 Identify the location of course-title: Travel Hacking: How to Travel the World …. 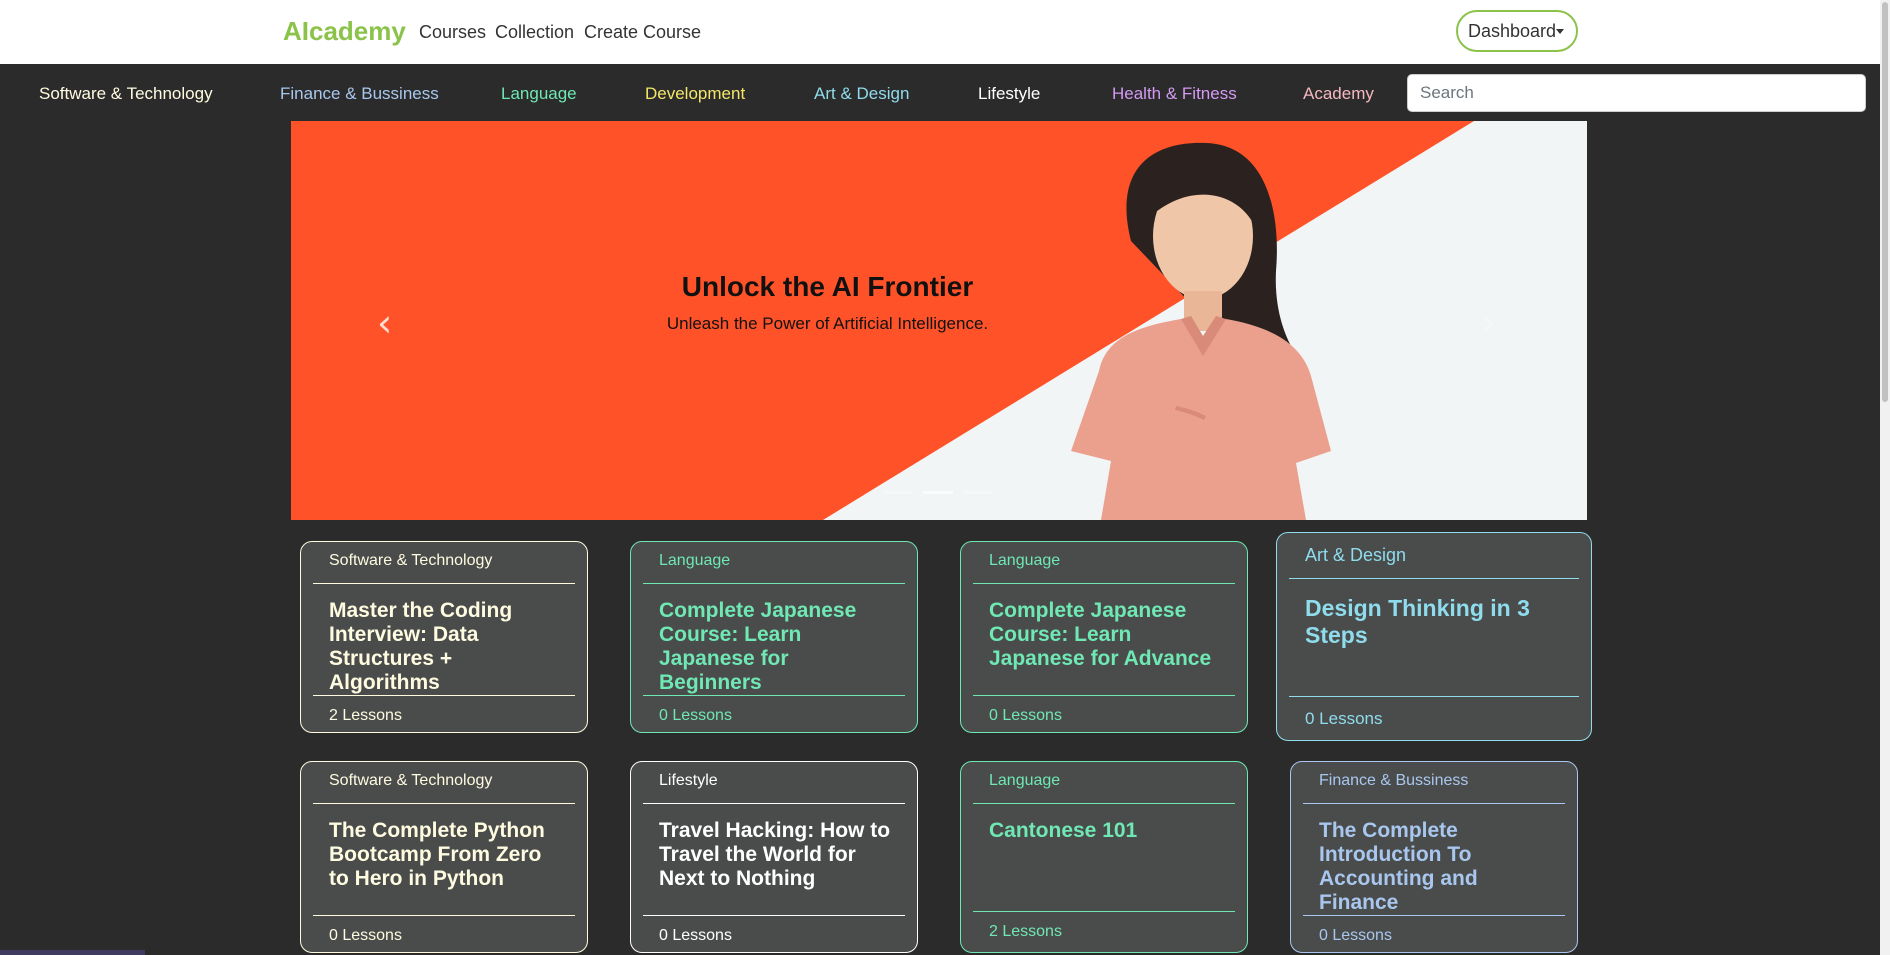
(777, 855).